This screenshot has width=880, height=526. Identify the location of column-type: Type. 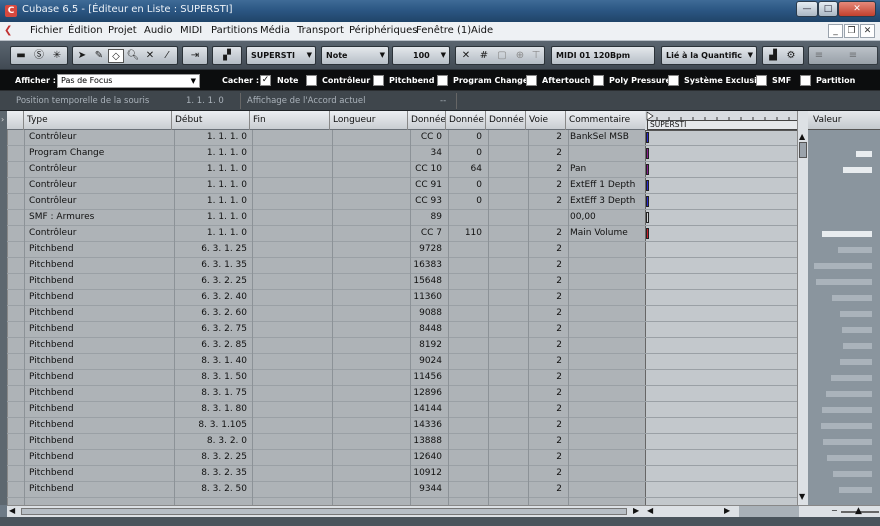
(98, 120).